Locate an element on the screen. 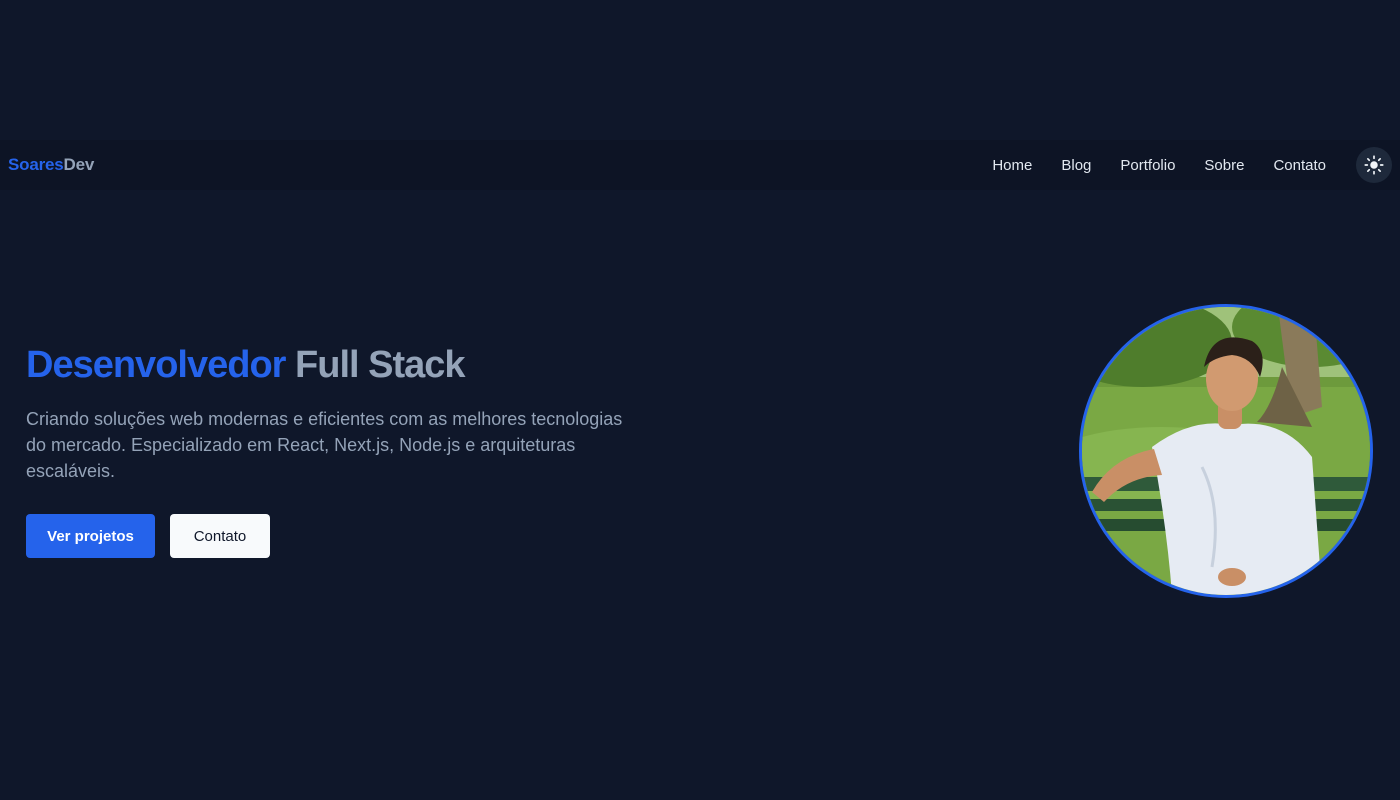 The image size is (1400, 800). nav-link-home: Home is located at coordinates (1012, 165).